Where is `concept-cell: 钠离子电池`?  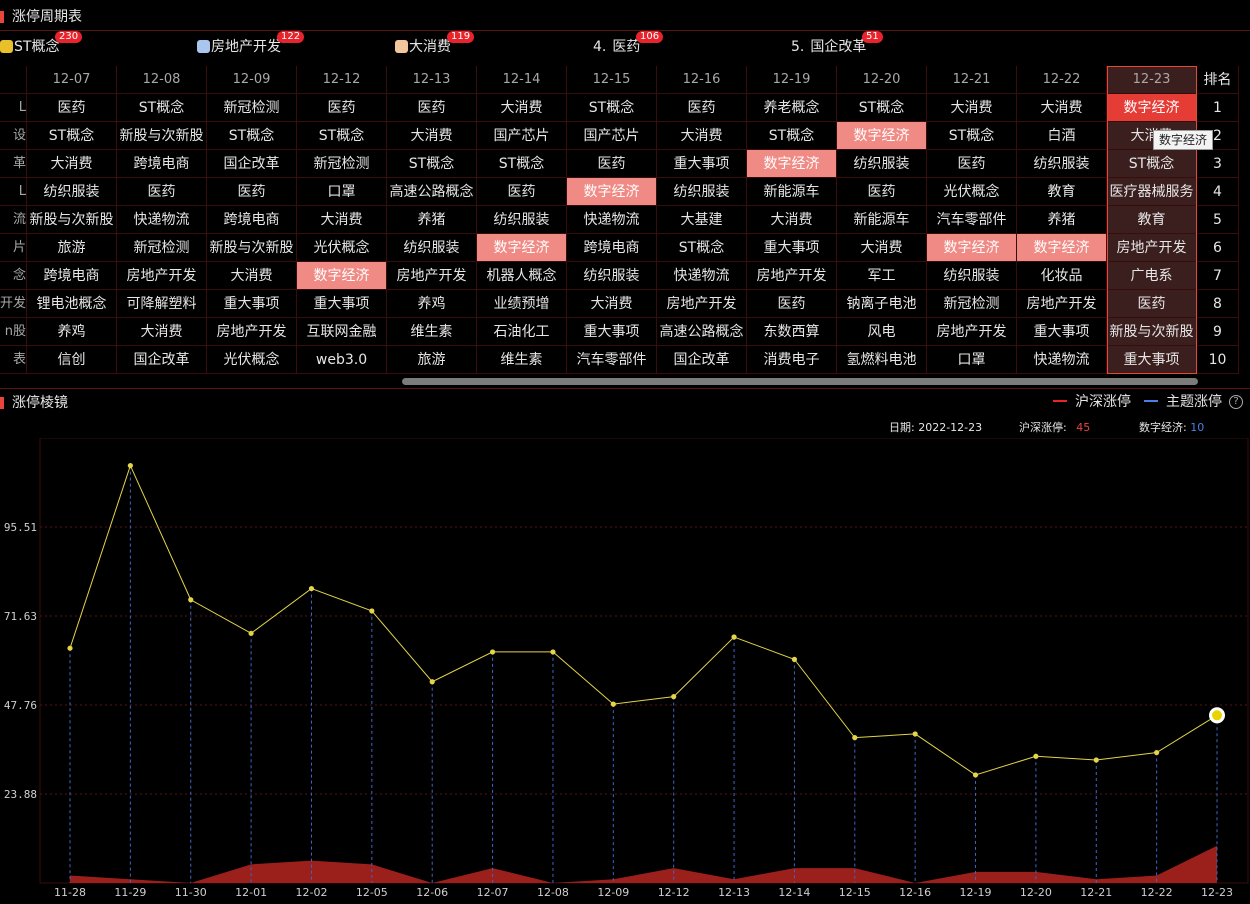
concept-cell: 钠离子电池 is located at coordinates (882, 304).